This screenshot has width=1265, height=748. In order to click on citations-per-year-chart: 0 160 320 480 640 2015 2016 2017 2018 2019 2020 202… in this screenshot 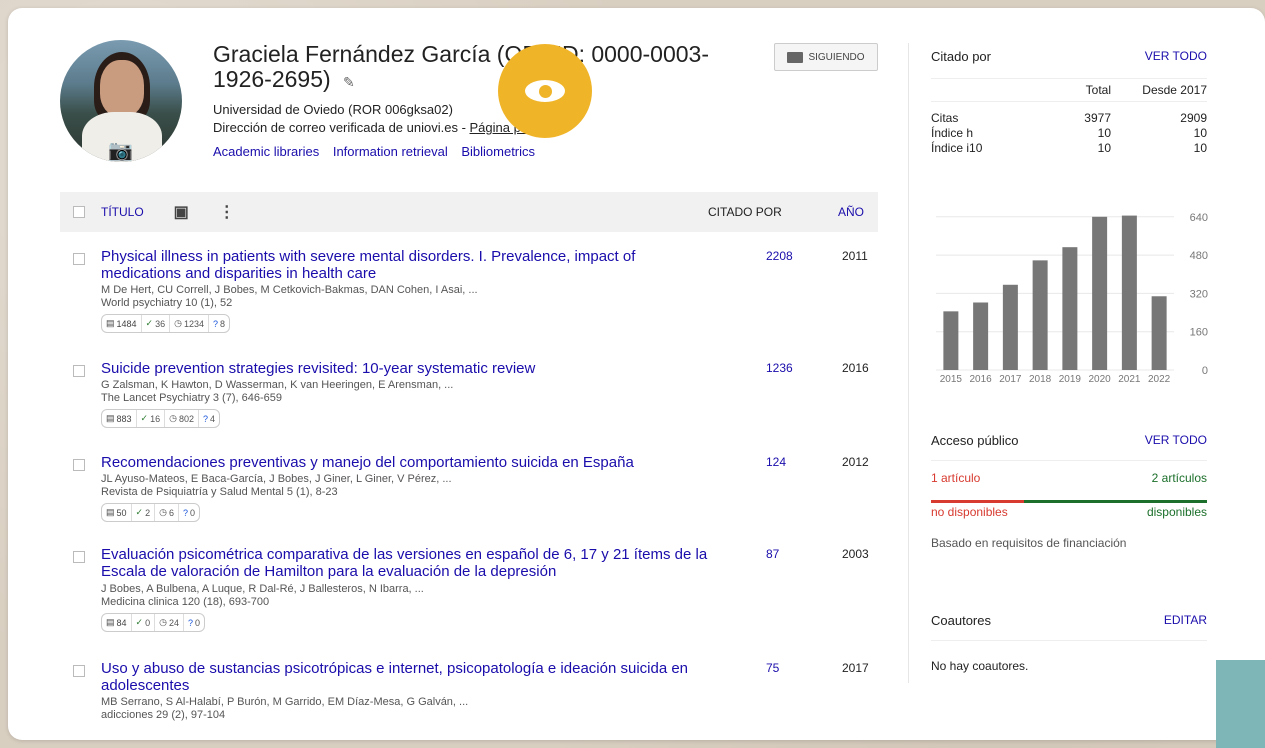, I will do `click(1071, 297)`.